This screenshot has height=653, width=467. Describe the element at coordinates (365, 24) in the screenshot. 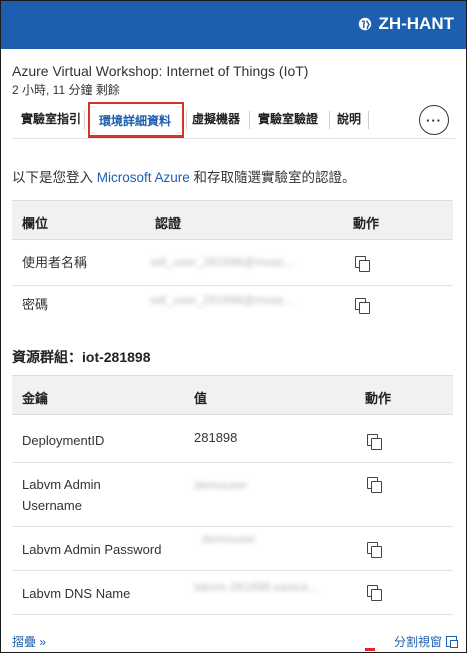

I see `globe-icon` at that location.